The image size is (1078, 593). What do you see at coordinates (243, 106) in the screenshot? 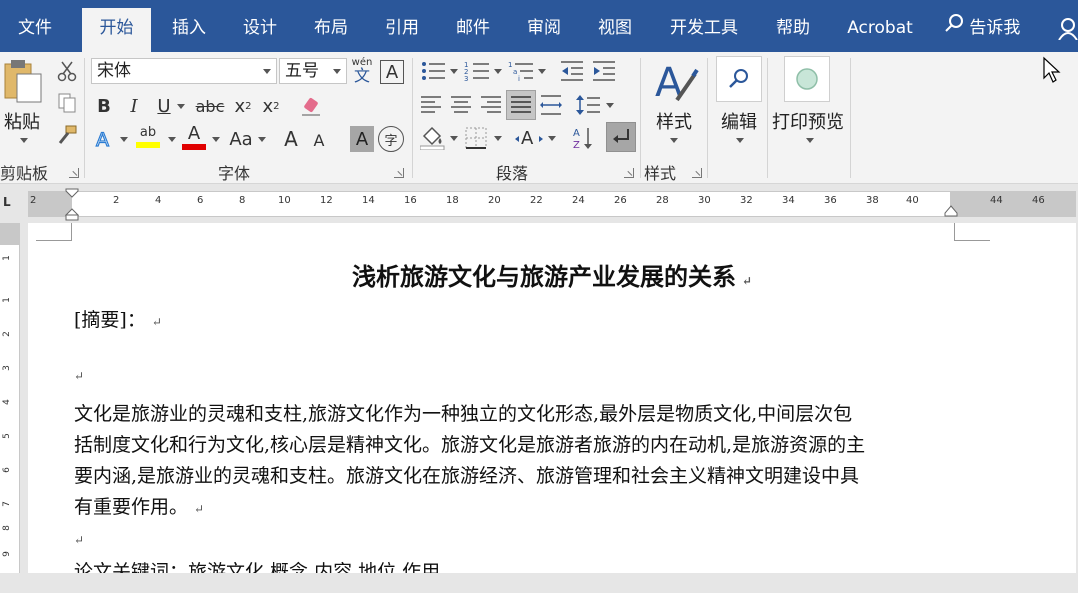
I see `subscript-button: x2` at bounding box center [243, 106].